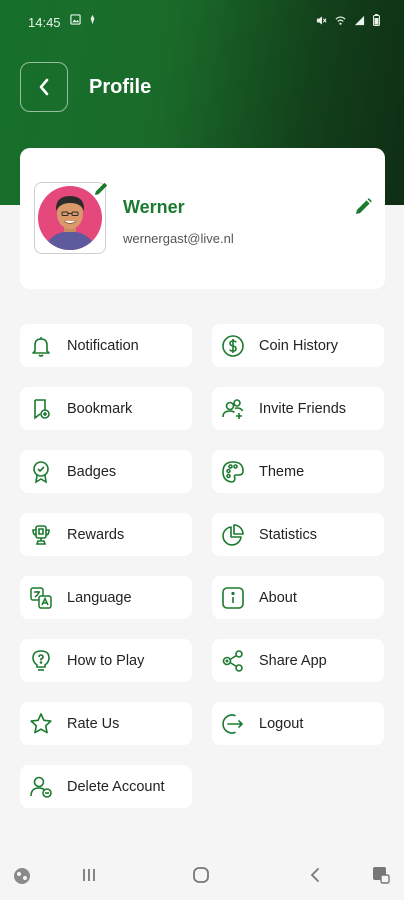 The width and height of the screenshot is (404, 900). Describe the element at coordinates (92, 471) in the screenshot. I see `menu-label: Badges` at that location.